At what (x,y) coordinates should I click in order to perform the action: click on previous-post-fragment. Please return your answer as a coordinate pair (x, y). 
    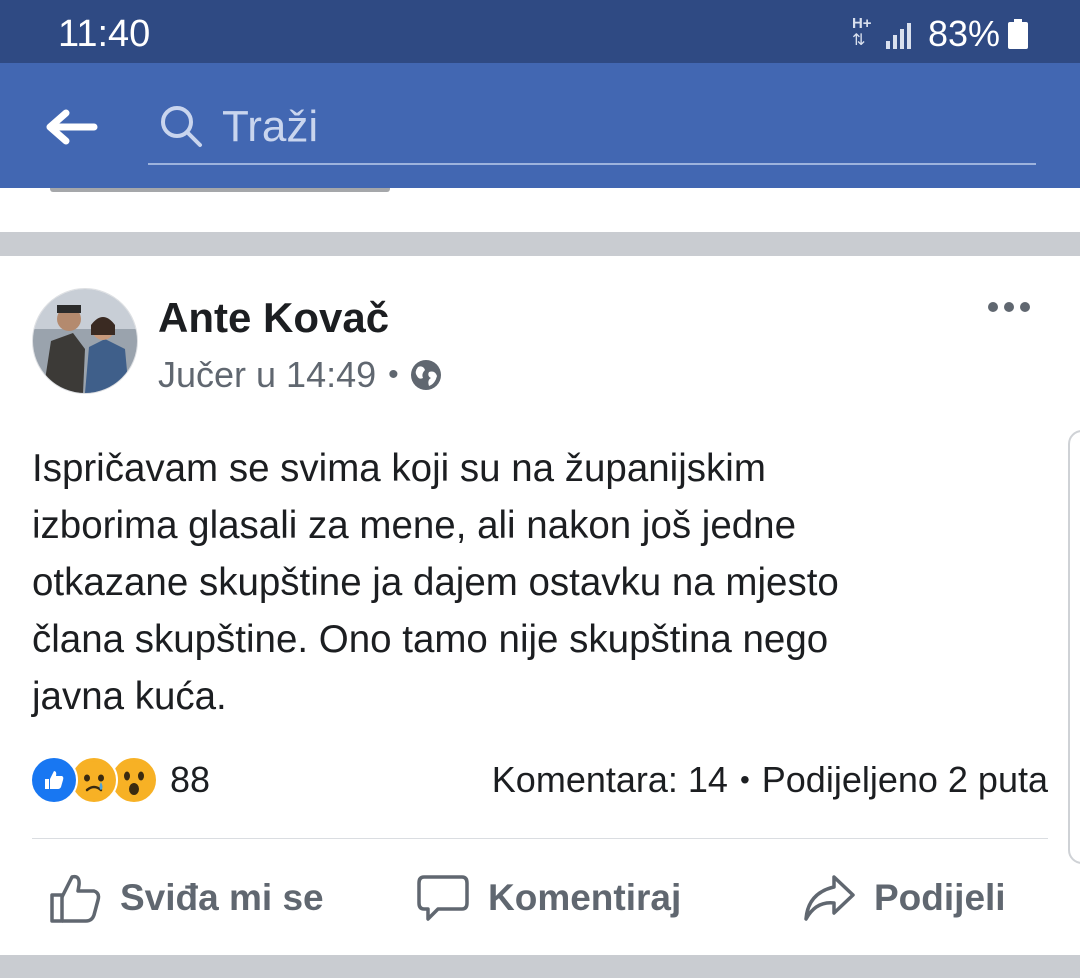
    Looking at the image, I should click on (540, 210).